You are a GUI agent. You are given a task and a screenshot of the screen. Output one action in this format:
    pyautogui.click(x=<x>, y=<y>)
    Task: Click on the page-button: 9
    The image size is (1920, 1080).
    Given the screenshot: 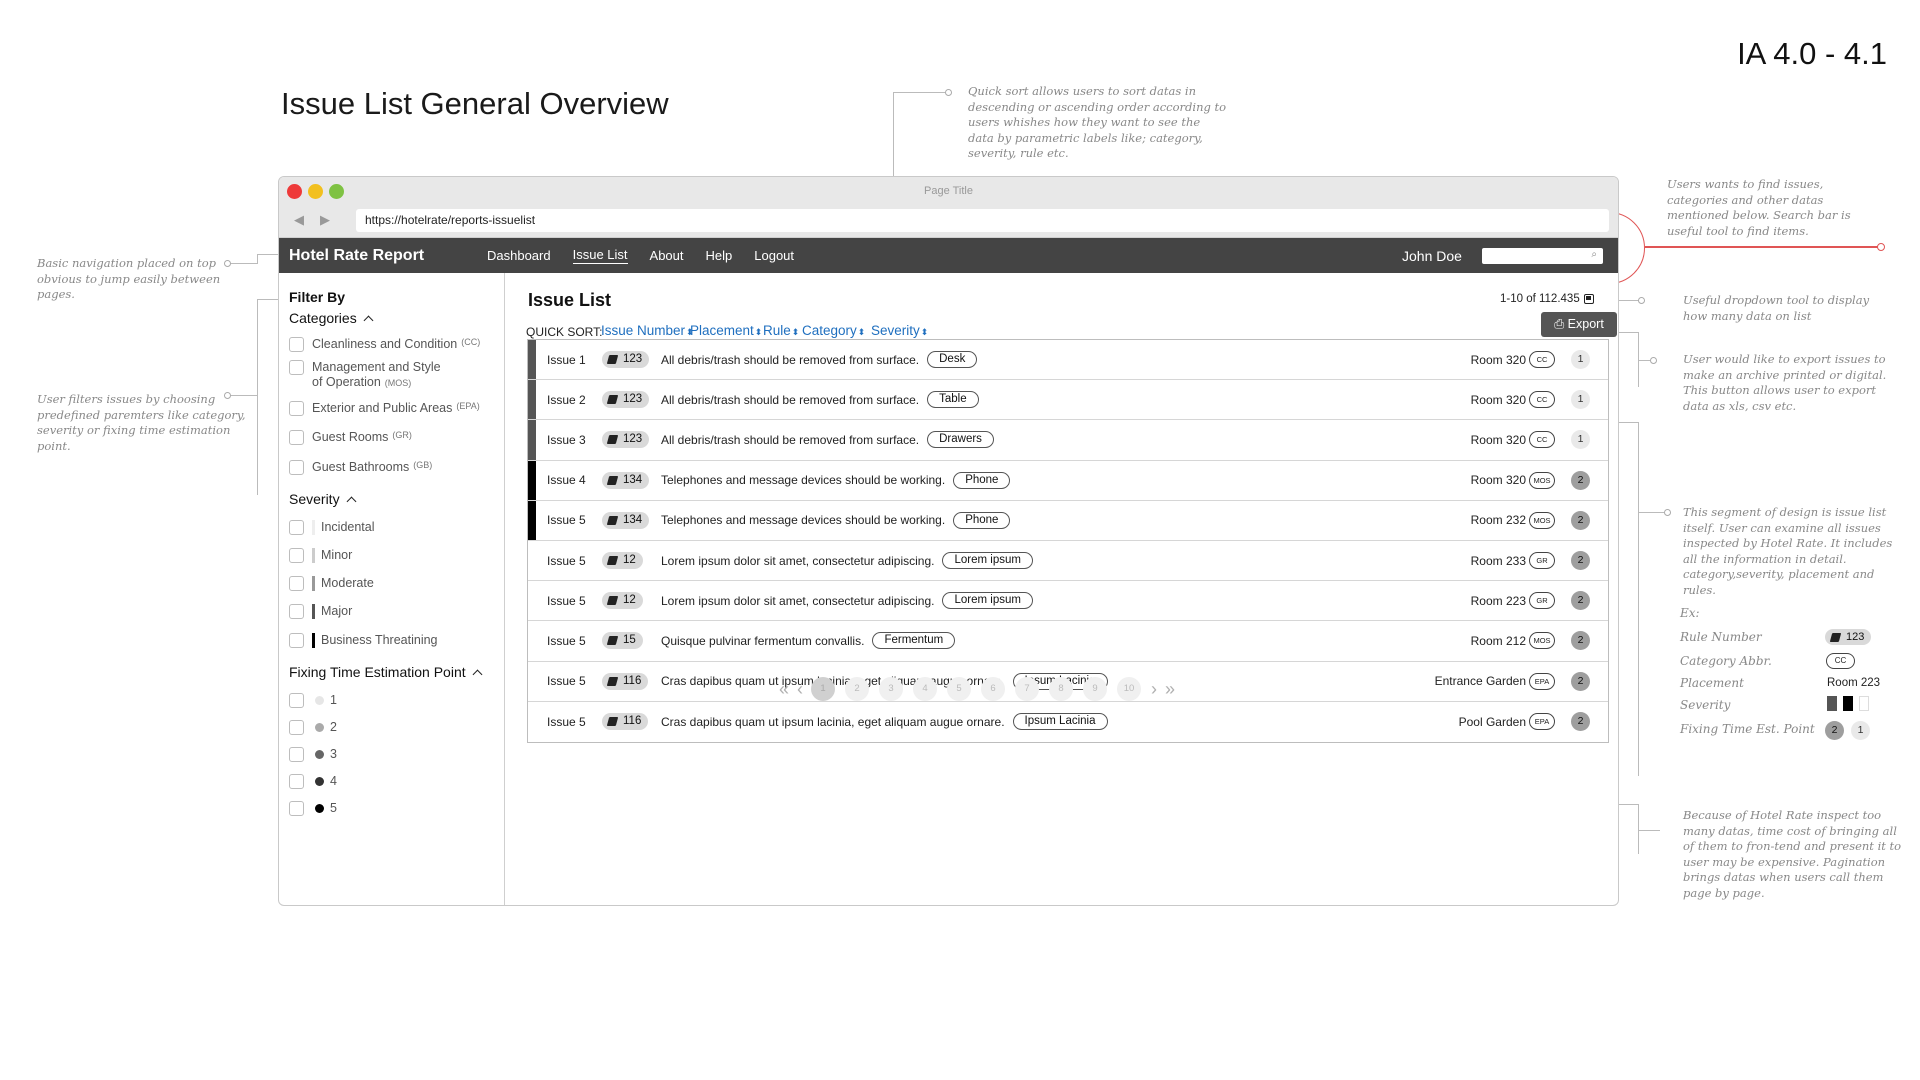 What is the action you would take?
    pyautogui.click(x=1095, y=689)
    